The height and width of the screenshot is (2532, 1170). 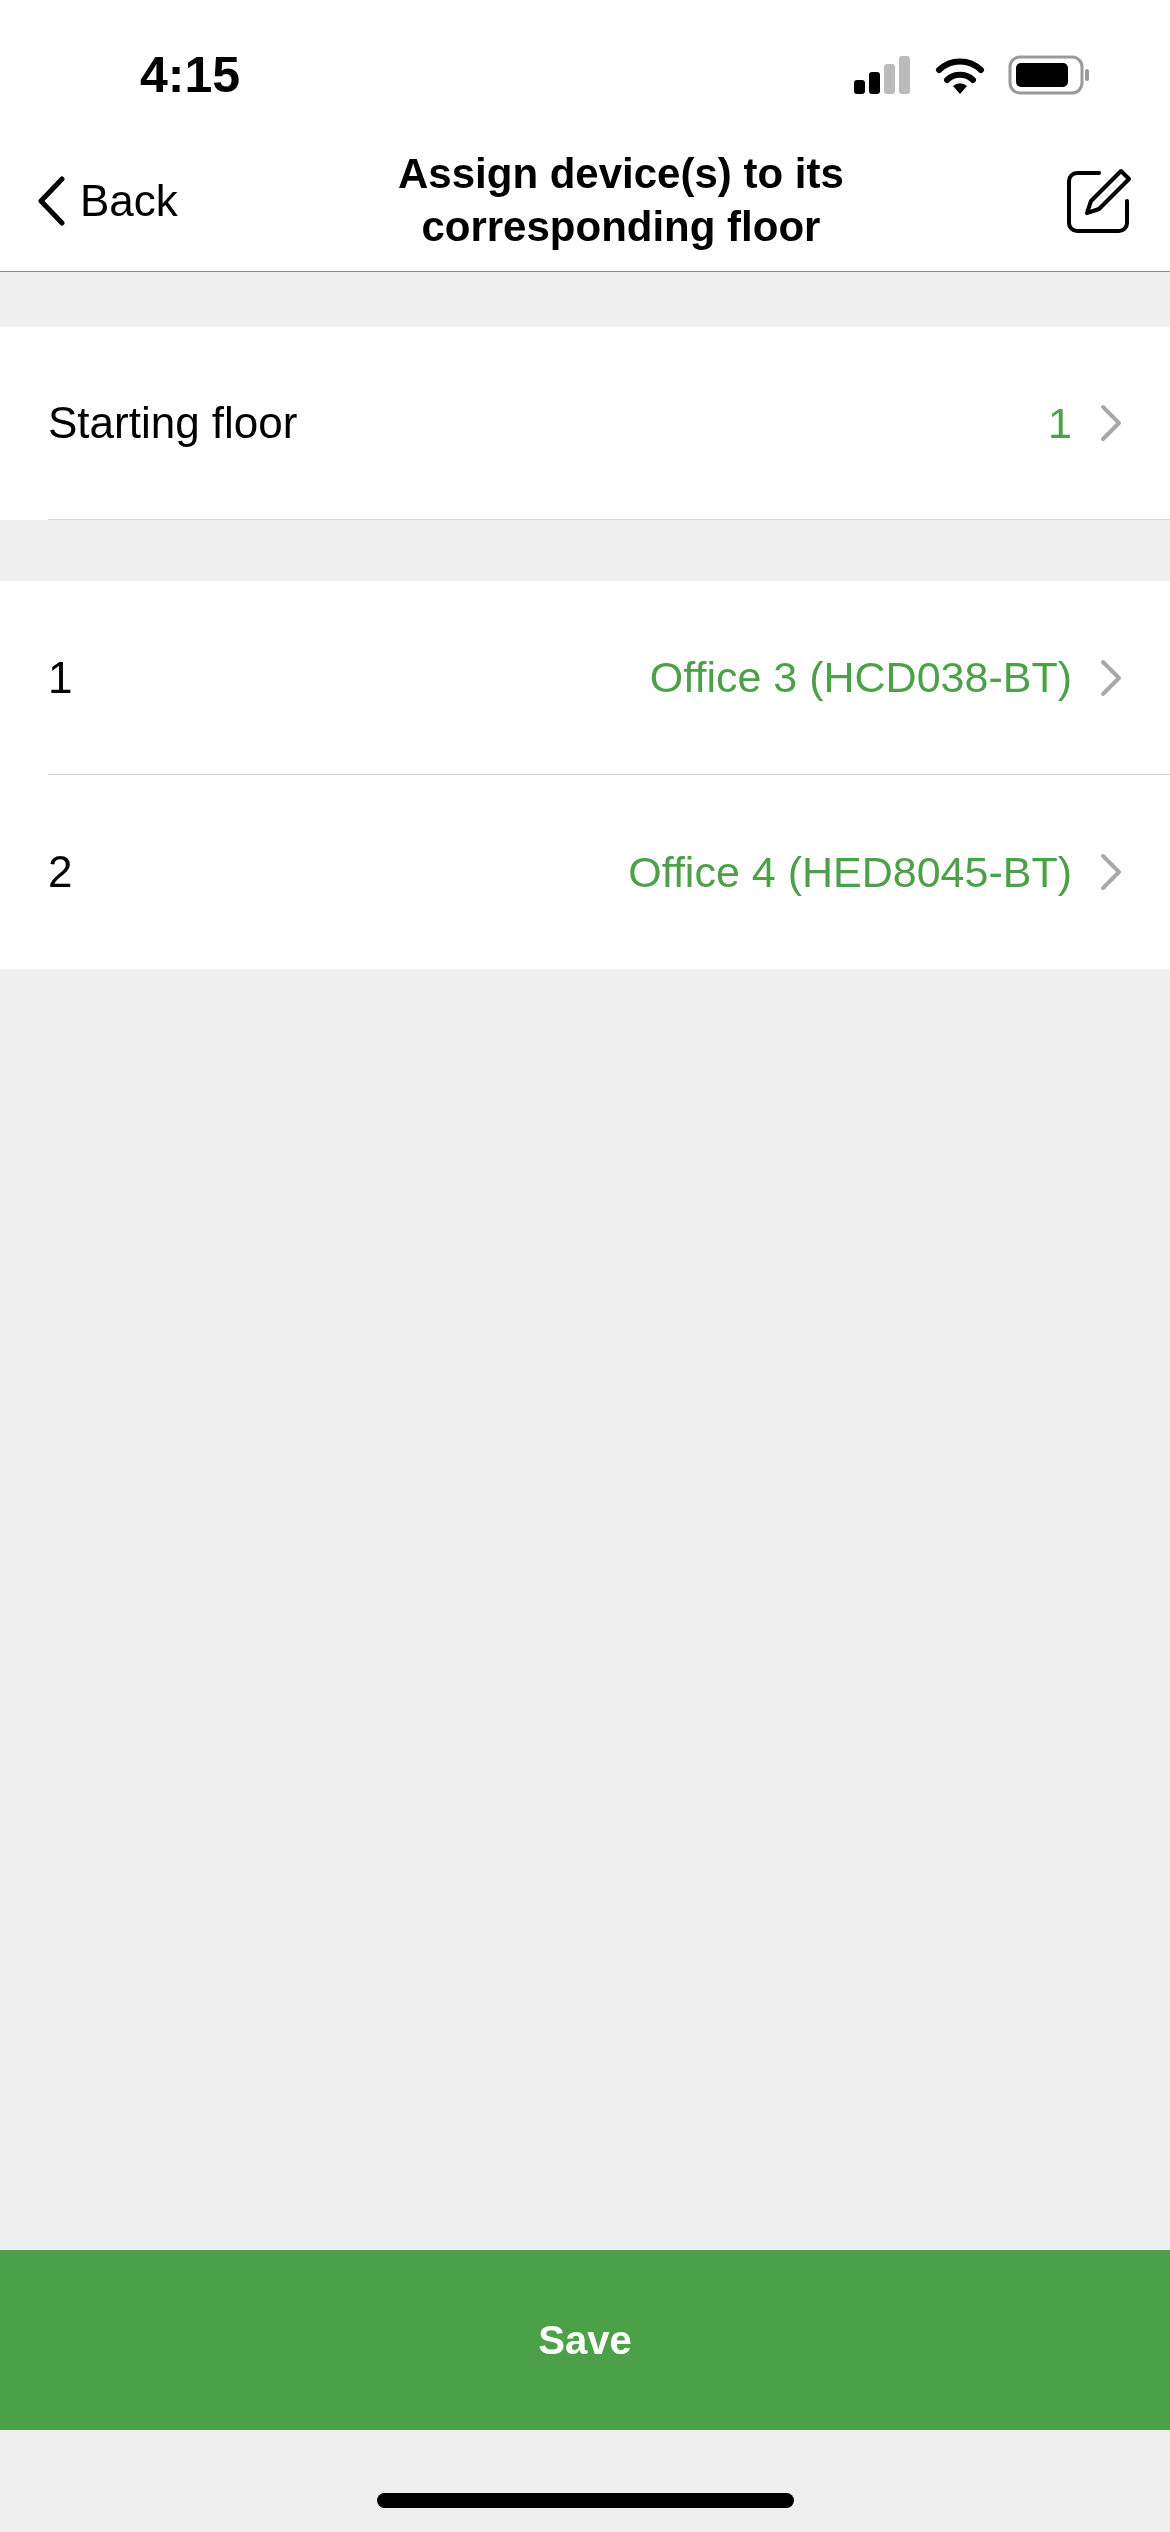 I want to click on row-value: 1, so click(x=1060, y=423).